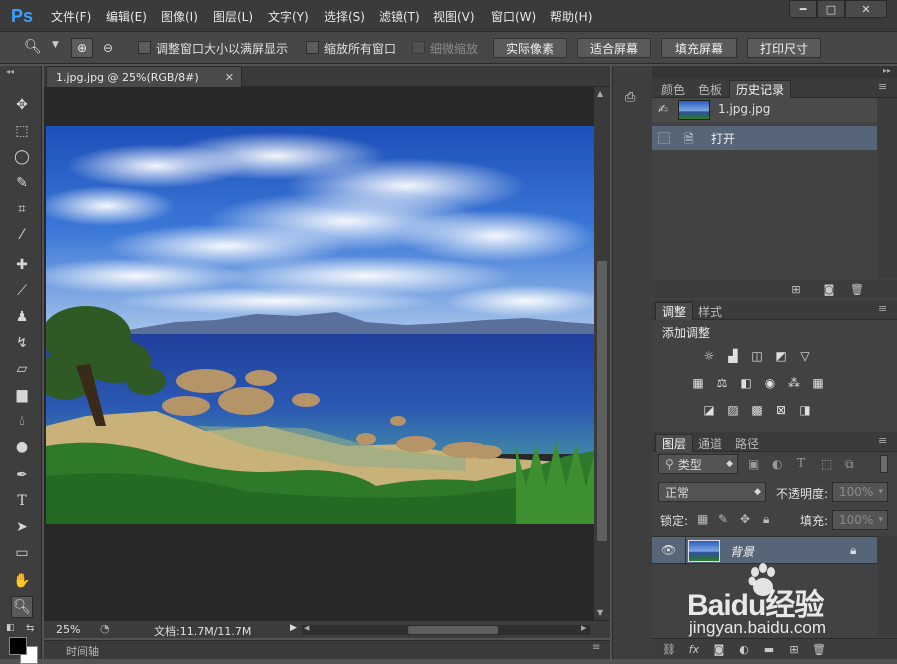 This screenshot has width=897, height=664. I want to click on menu-edit: 编辑(E), so click(126, 16).